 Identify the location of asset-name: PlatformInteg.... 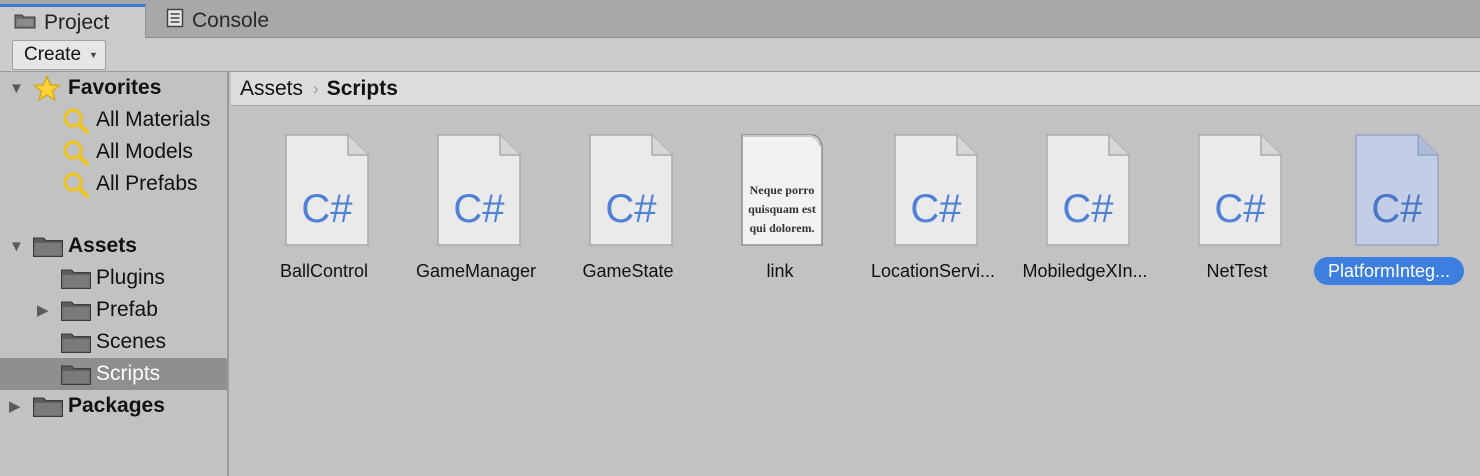
(1389, 271).